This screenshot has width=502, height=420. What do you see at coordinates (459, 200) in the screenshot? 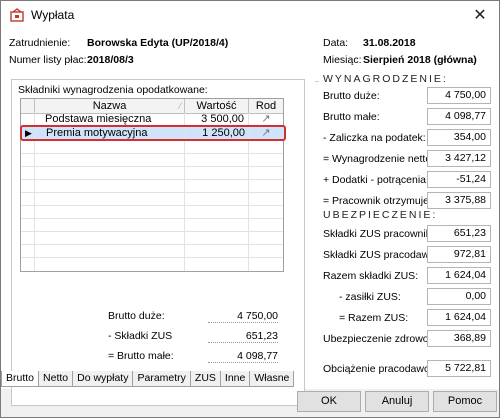
I see `wages-value: 3 375,88` at bounding box center [459, 200].